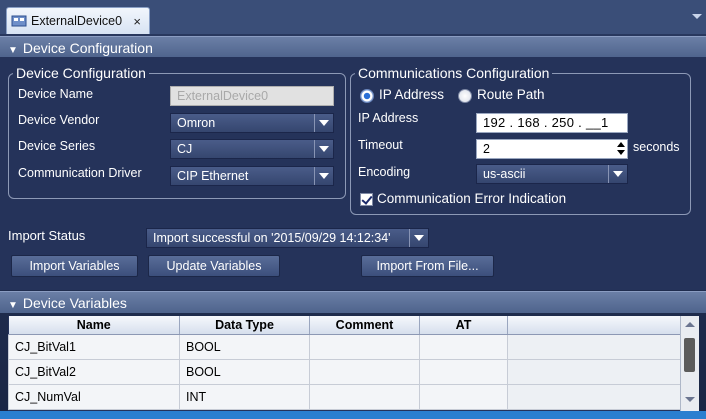 The width and height of the screenshot is (706, 419). I want to click on device-name-field: ExternalDevice0, so click(252, 96).